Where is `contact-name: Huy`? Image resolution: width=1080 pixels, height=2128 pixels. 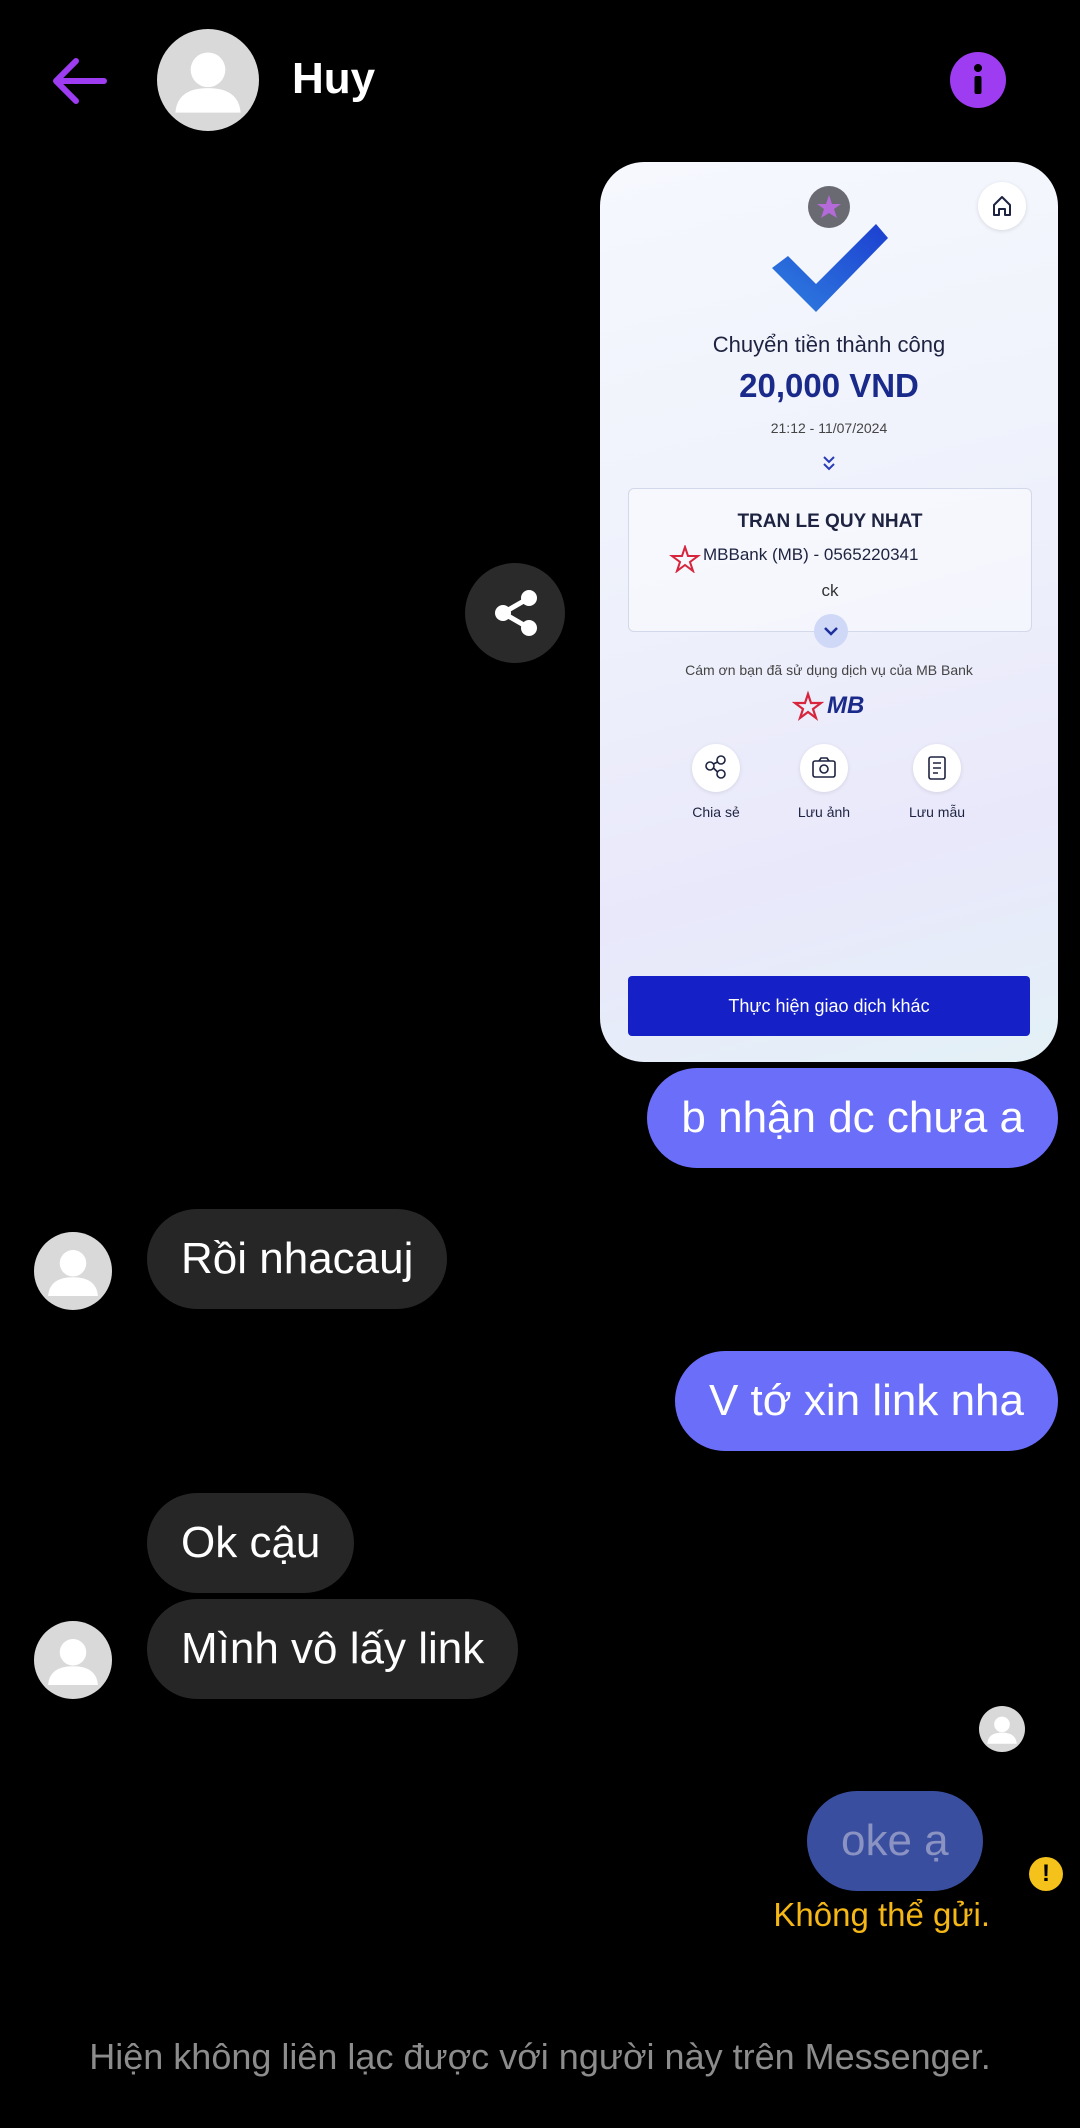 contact-name: Huy is located at coordinates (333, 79).